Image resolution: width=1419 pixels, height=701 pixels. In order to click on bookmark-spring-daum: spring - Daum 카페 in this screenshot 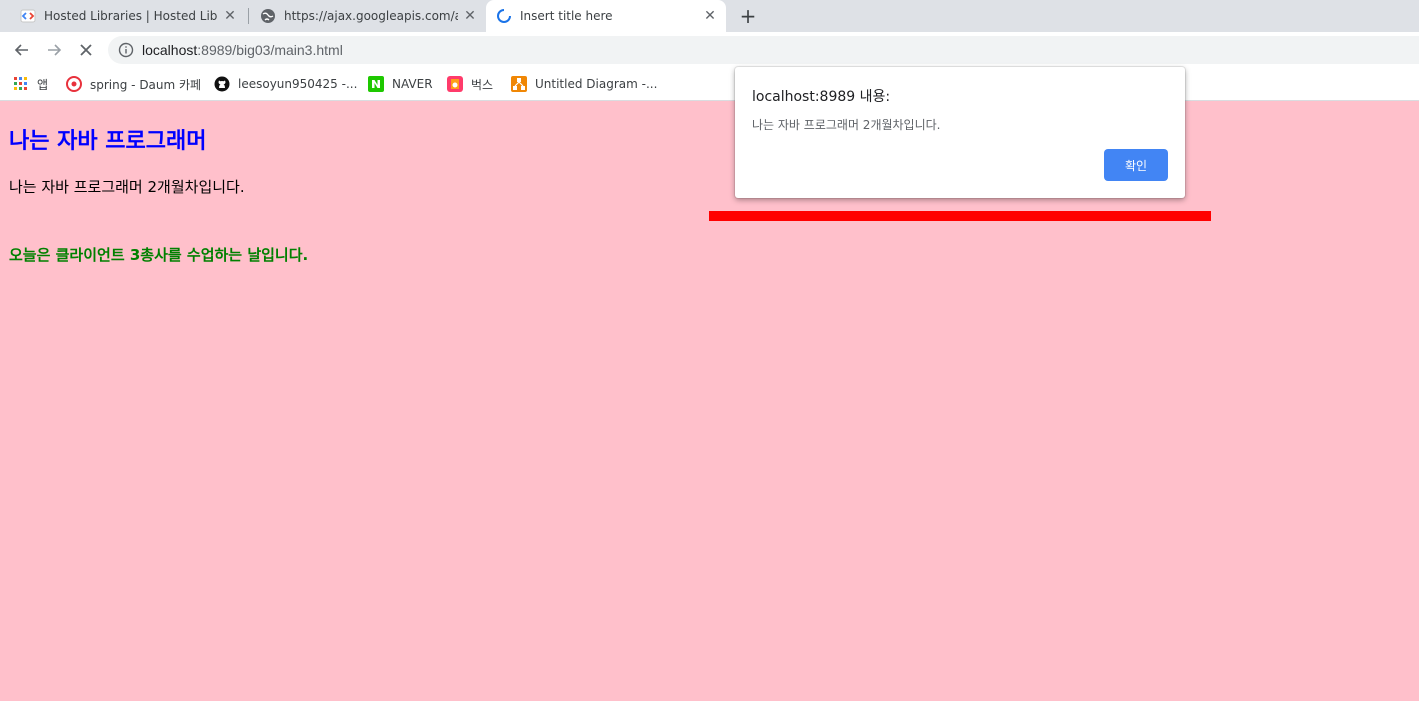, I will do `click(133, 84)`.